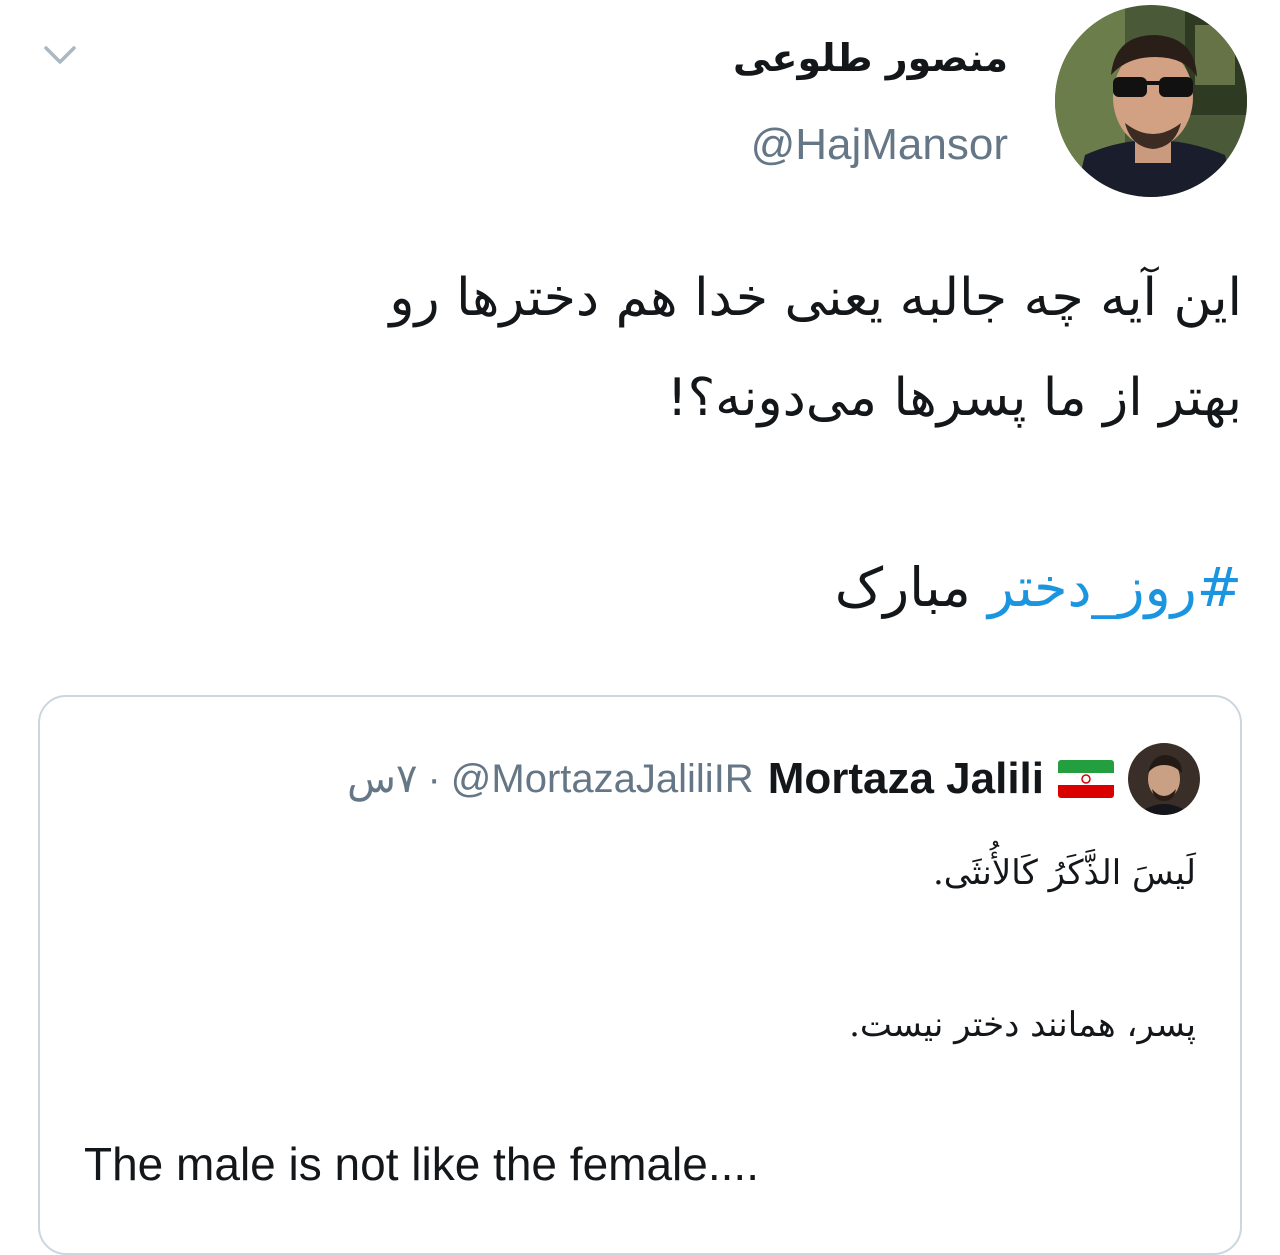 Image resolution: width=1280 pixels, height=1255 pixels. What do you see at coordinates (382, 779) in the screenshot?
I see `quoted-tweet-time: ۷س` at bounding box center [382, 779].